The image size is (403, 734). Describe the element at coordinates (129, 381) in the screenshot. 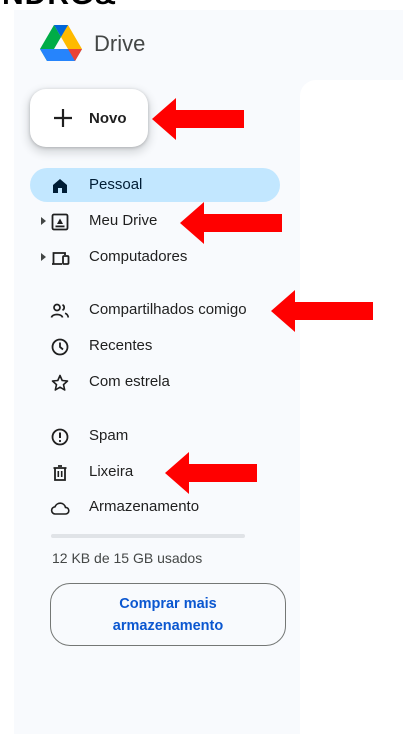

I see `sidebar-item-label: Com estrela` at that location.